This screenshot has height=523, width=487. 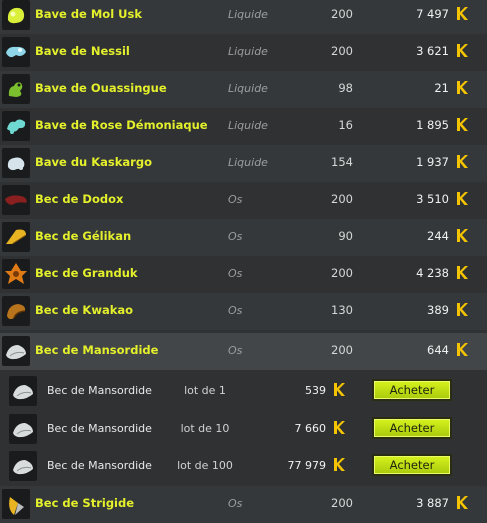 What do you see at coordinates (243, 311) in the screenshot?
I see `list-item: Bec de Kwakao Os 130 389` at bounding box center [243, 311].